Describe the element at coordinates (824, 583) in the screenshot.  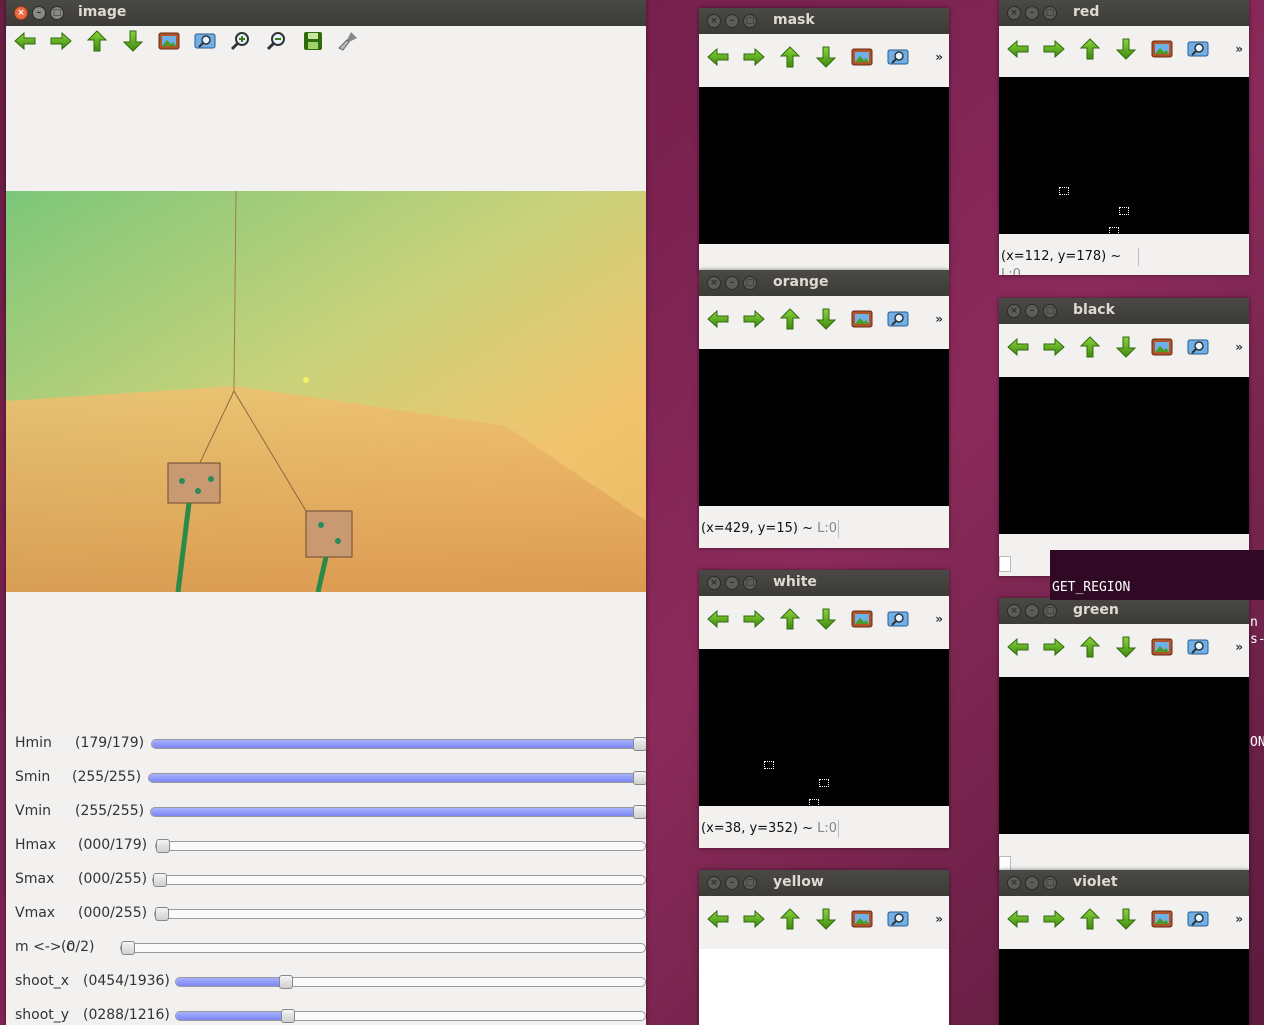
I see `window-titlebar: × – □ white` at that location.